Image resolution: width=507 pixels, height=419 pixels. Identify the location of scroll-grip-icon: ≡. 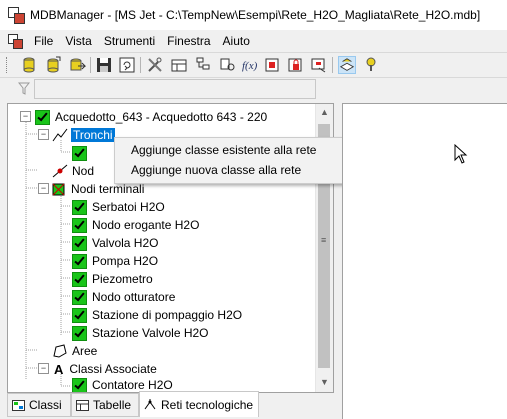
(324, 240).